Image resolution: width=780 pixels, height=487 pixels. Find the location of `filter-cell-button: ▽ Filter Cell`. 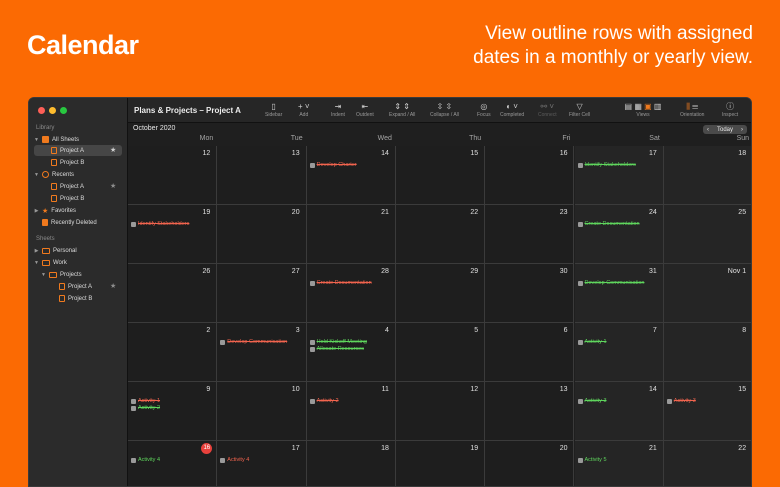

filter-cell-button: ▽ Filter Cell is located at coordinates (579, 109).